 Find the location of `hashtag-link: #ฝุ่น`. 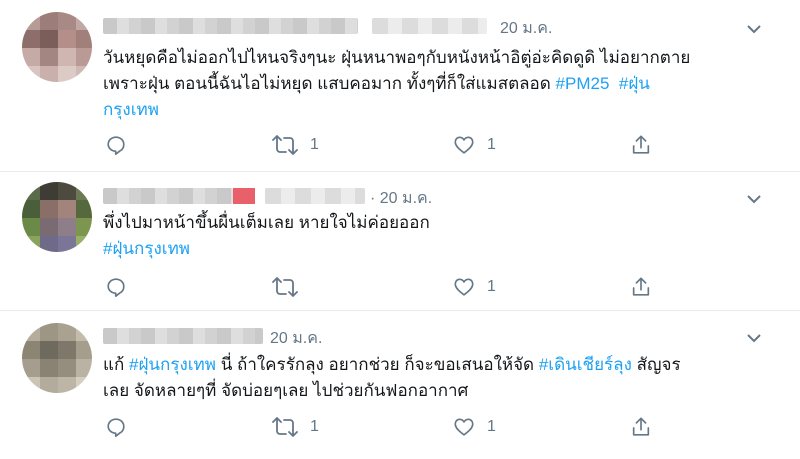

hashtag-link: #ฝุ่น is located at coordinates (634, 83).